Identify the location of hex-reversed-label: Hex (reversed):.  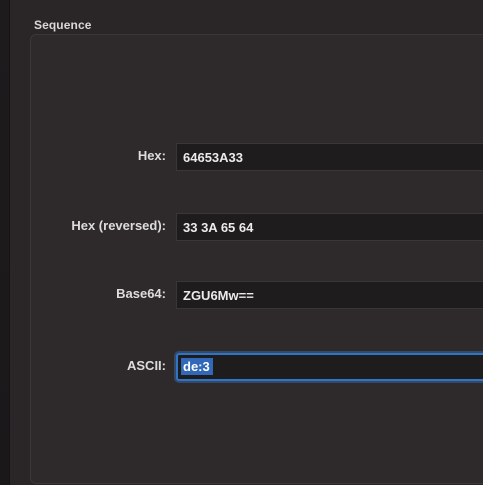
(118, 225).